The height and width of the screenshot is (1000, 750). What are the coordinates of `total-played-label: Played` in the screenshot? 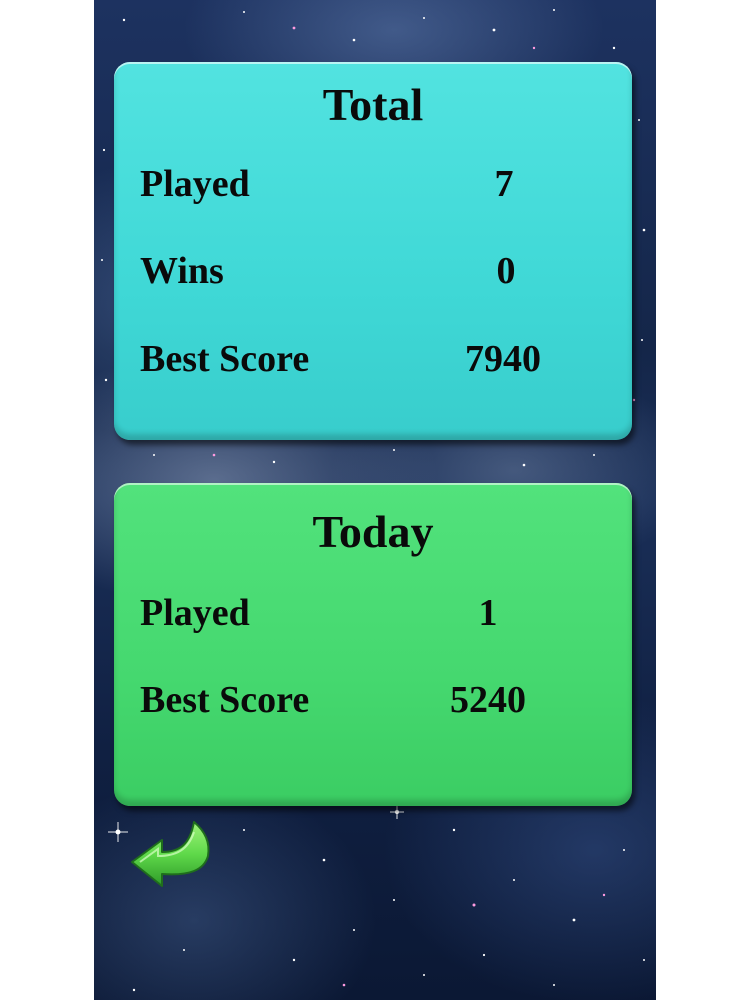 It's located at (195, 184).